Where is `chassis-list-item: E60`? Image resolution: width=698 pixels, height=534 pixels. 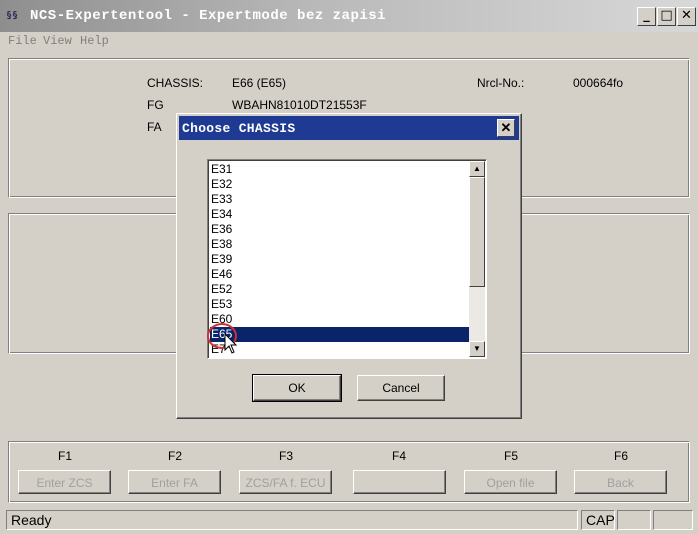 chassis-list-item: E60 is located at coordinates (340, 319).